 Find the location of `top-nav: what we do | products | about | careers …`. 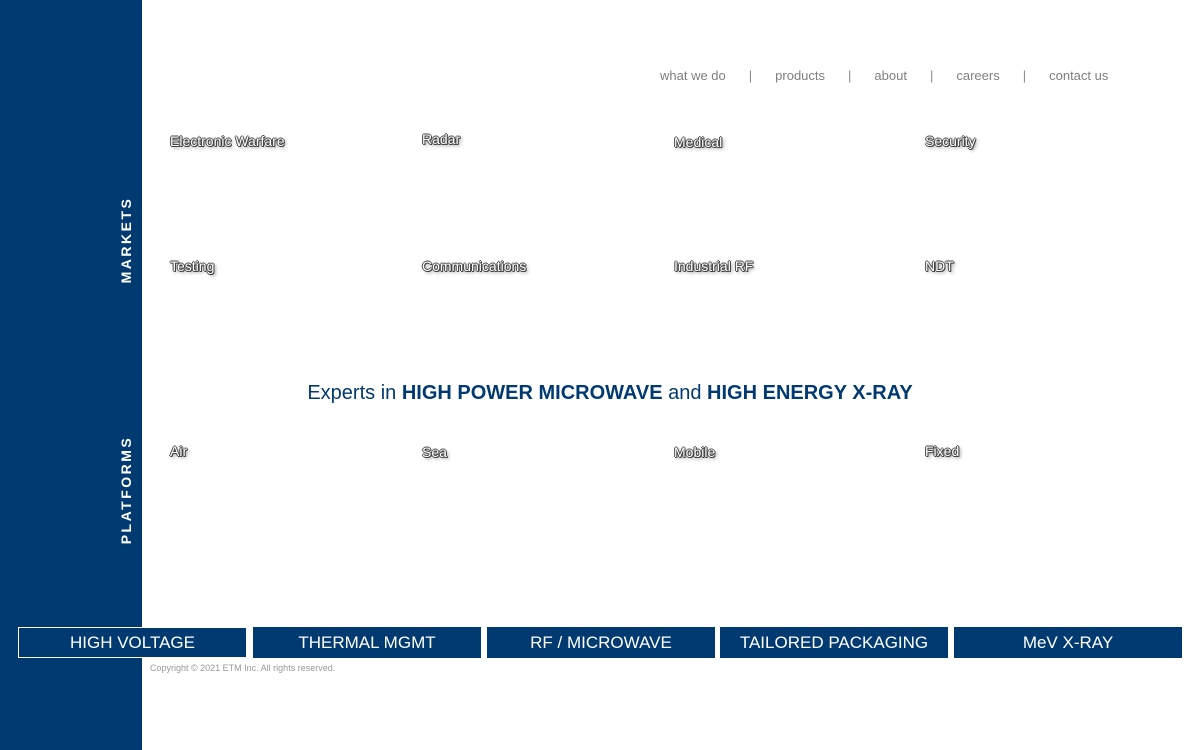

top-nav: what we do | products | about | careers … is located at coordinates (884, 75).